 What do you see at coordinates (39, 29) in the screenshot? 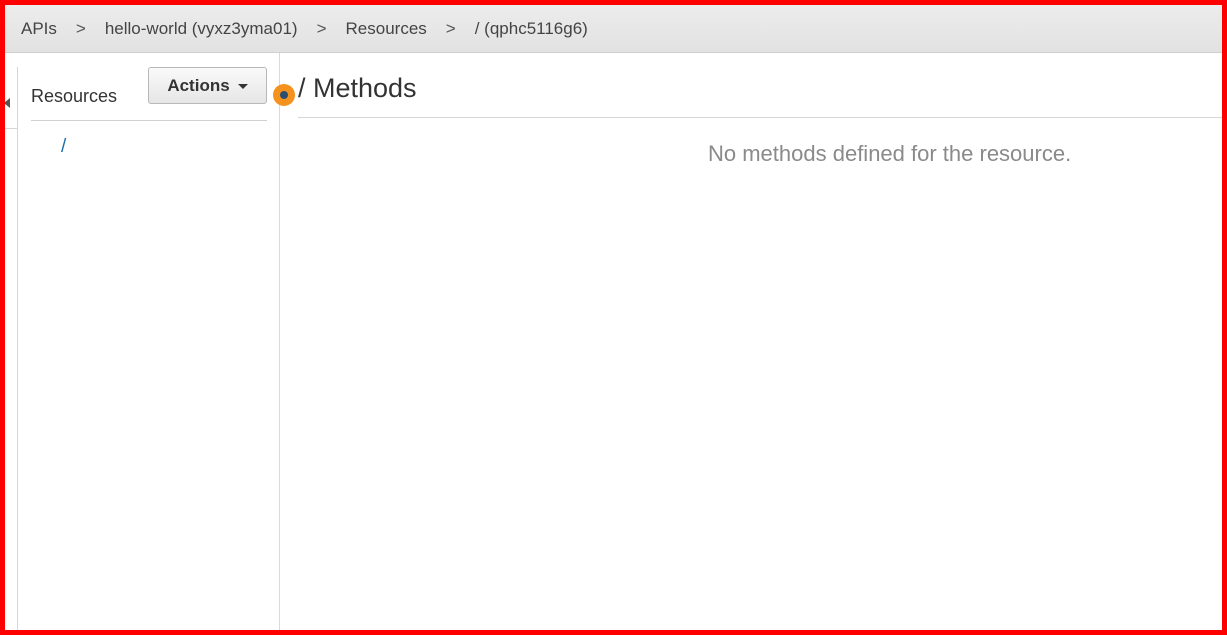
I see `breadcrumb-item-apis: APIs` at bounding box center [39, 29].